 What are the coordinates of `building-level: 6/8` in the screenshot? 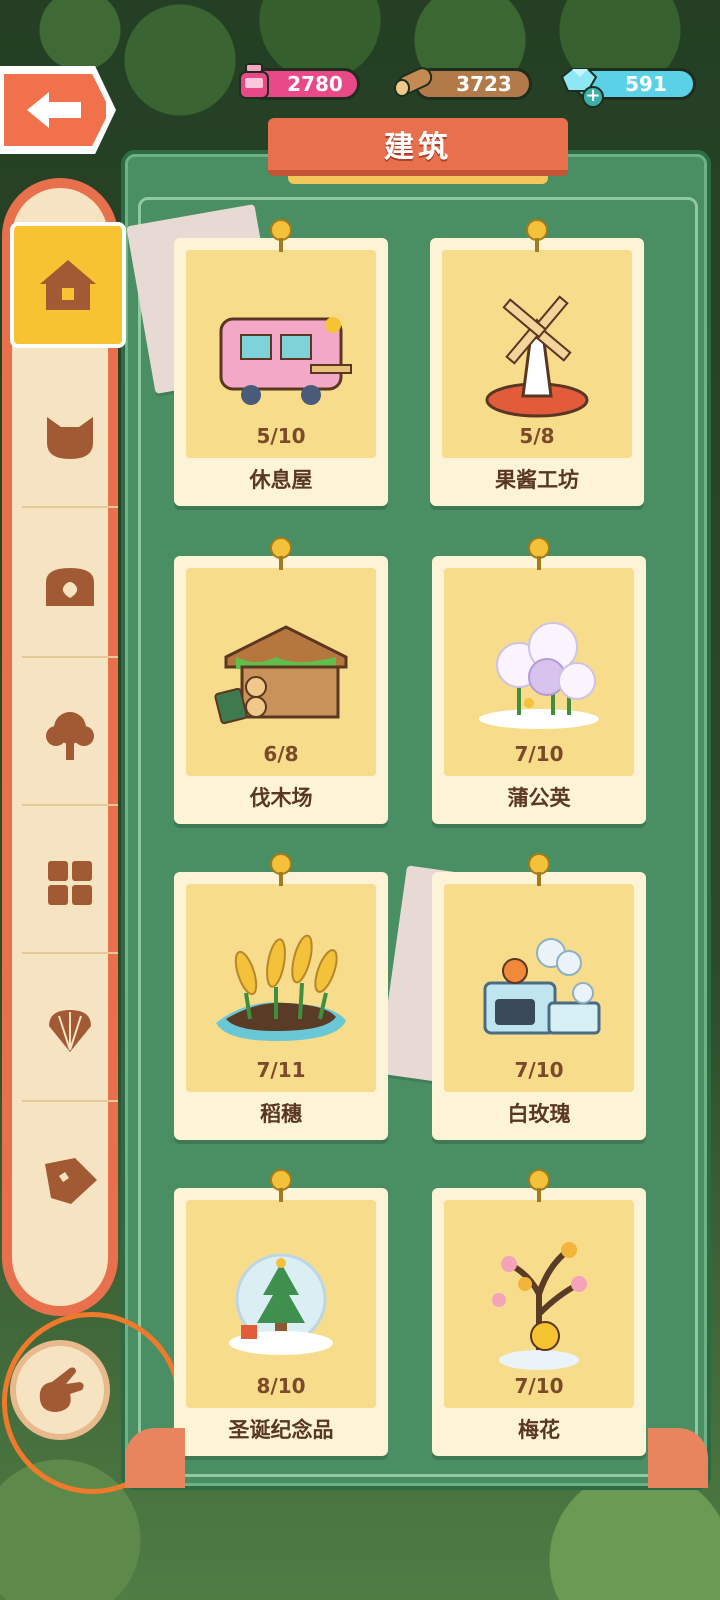 It's located at (281, 754).